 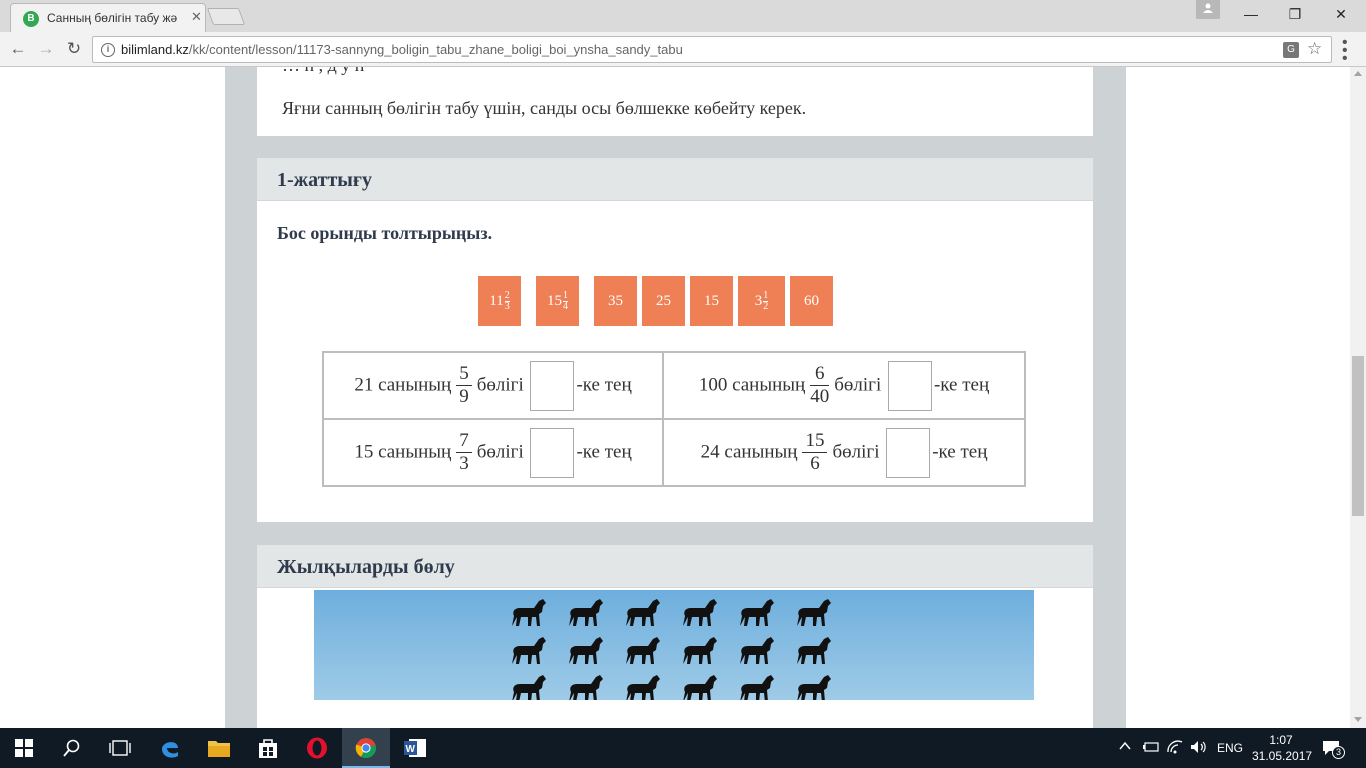 What do you see at coordinates (1358, 436) in the screenshot?
I see `scroll-thumb` at bounding box center [1358, 436].